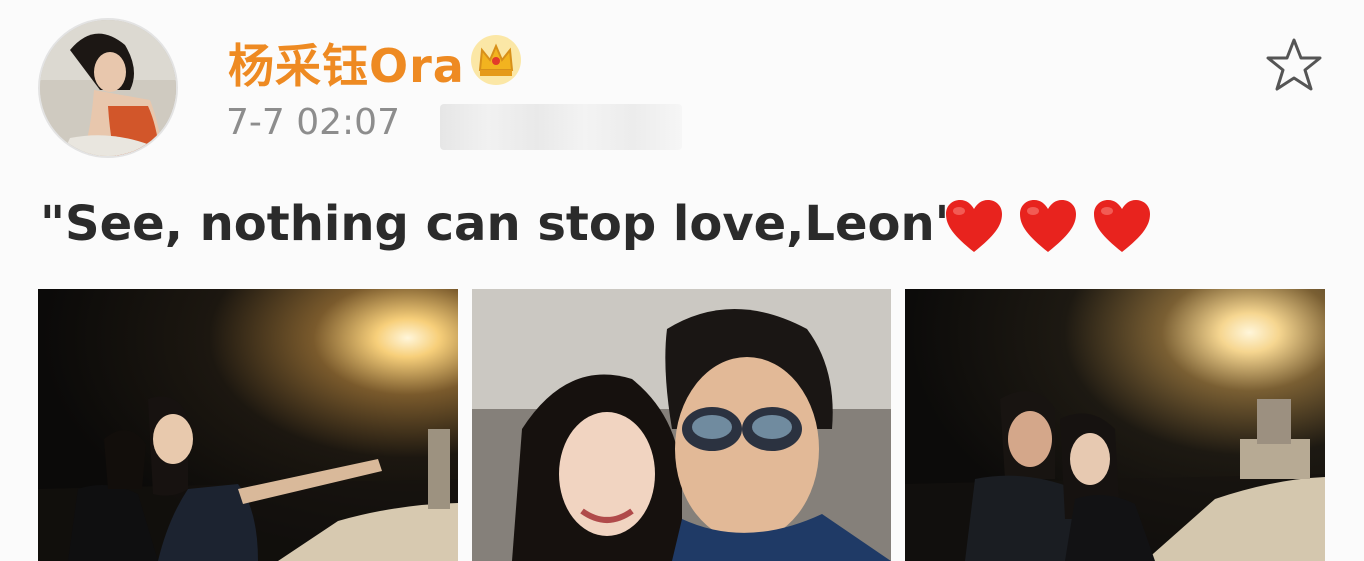  I want to click on night-couple-image, so click(1115, 476).